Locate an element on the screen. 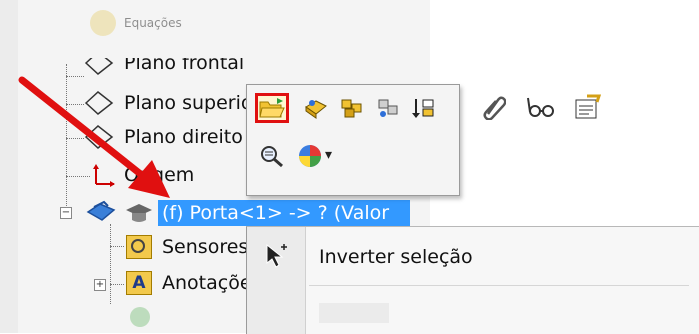 The image size is (699, 334). tree-item-faded is located at coordinates (140, 317).